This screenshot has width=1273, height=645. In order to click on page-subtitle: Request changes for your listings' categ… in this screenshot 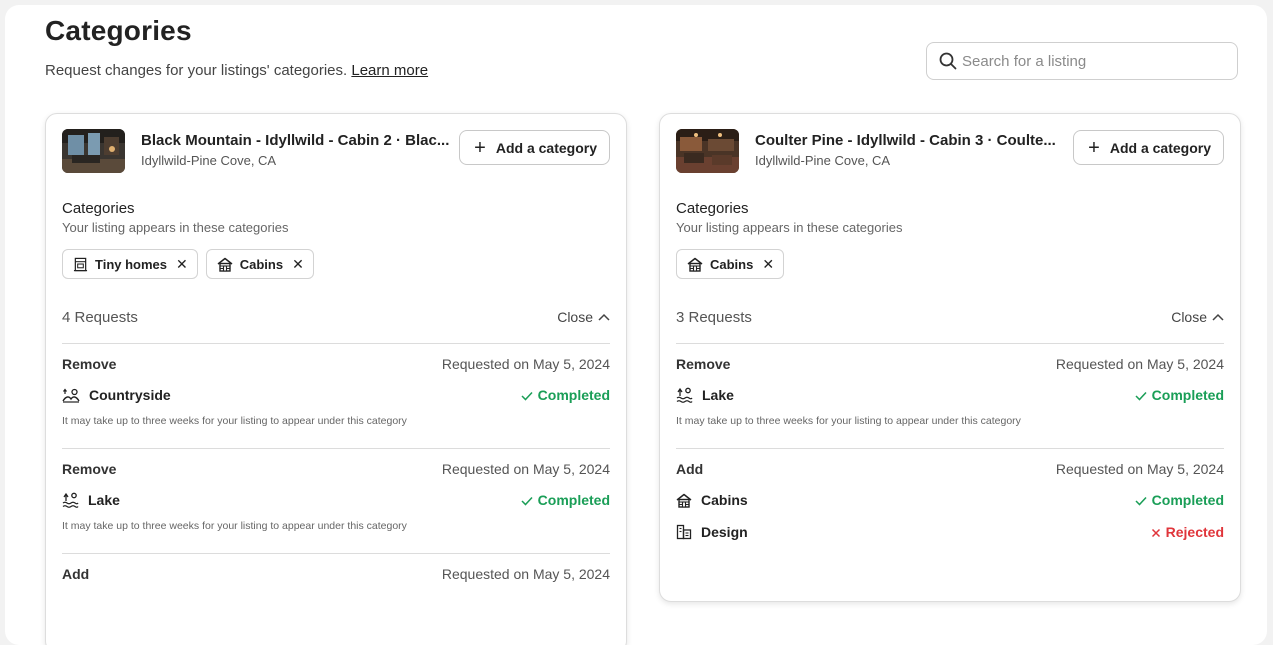, I will do `click(236, 70)`.